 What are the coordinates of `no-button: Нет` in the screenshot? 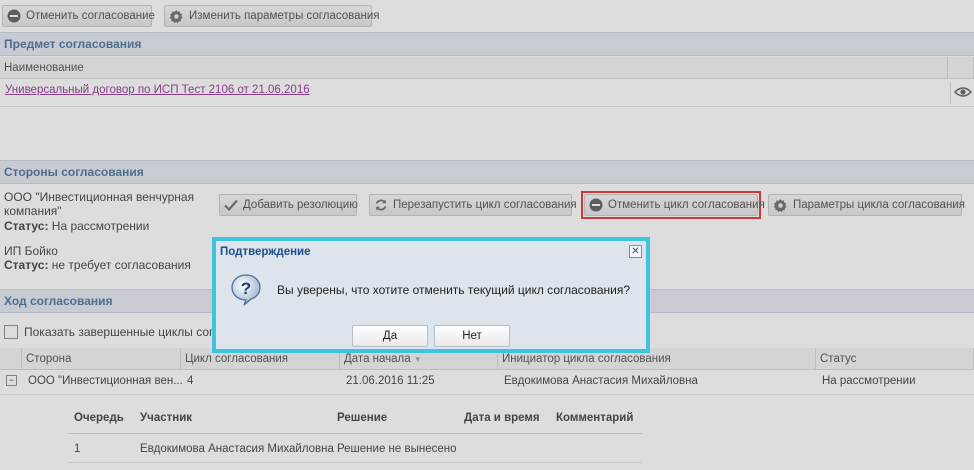 It's located at (472, 336).